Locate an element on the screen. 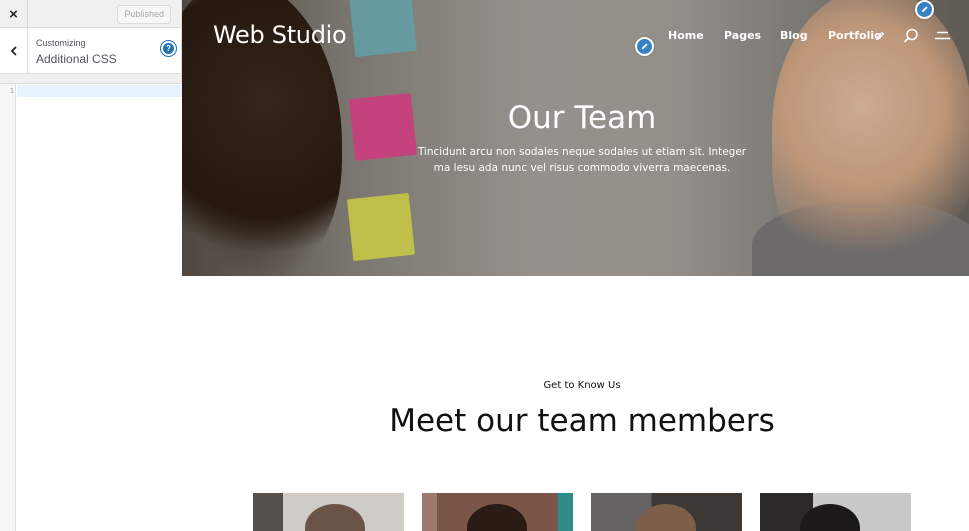  help-icon: ? is located at coordinates (168, 48).